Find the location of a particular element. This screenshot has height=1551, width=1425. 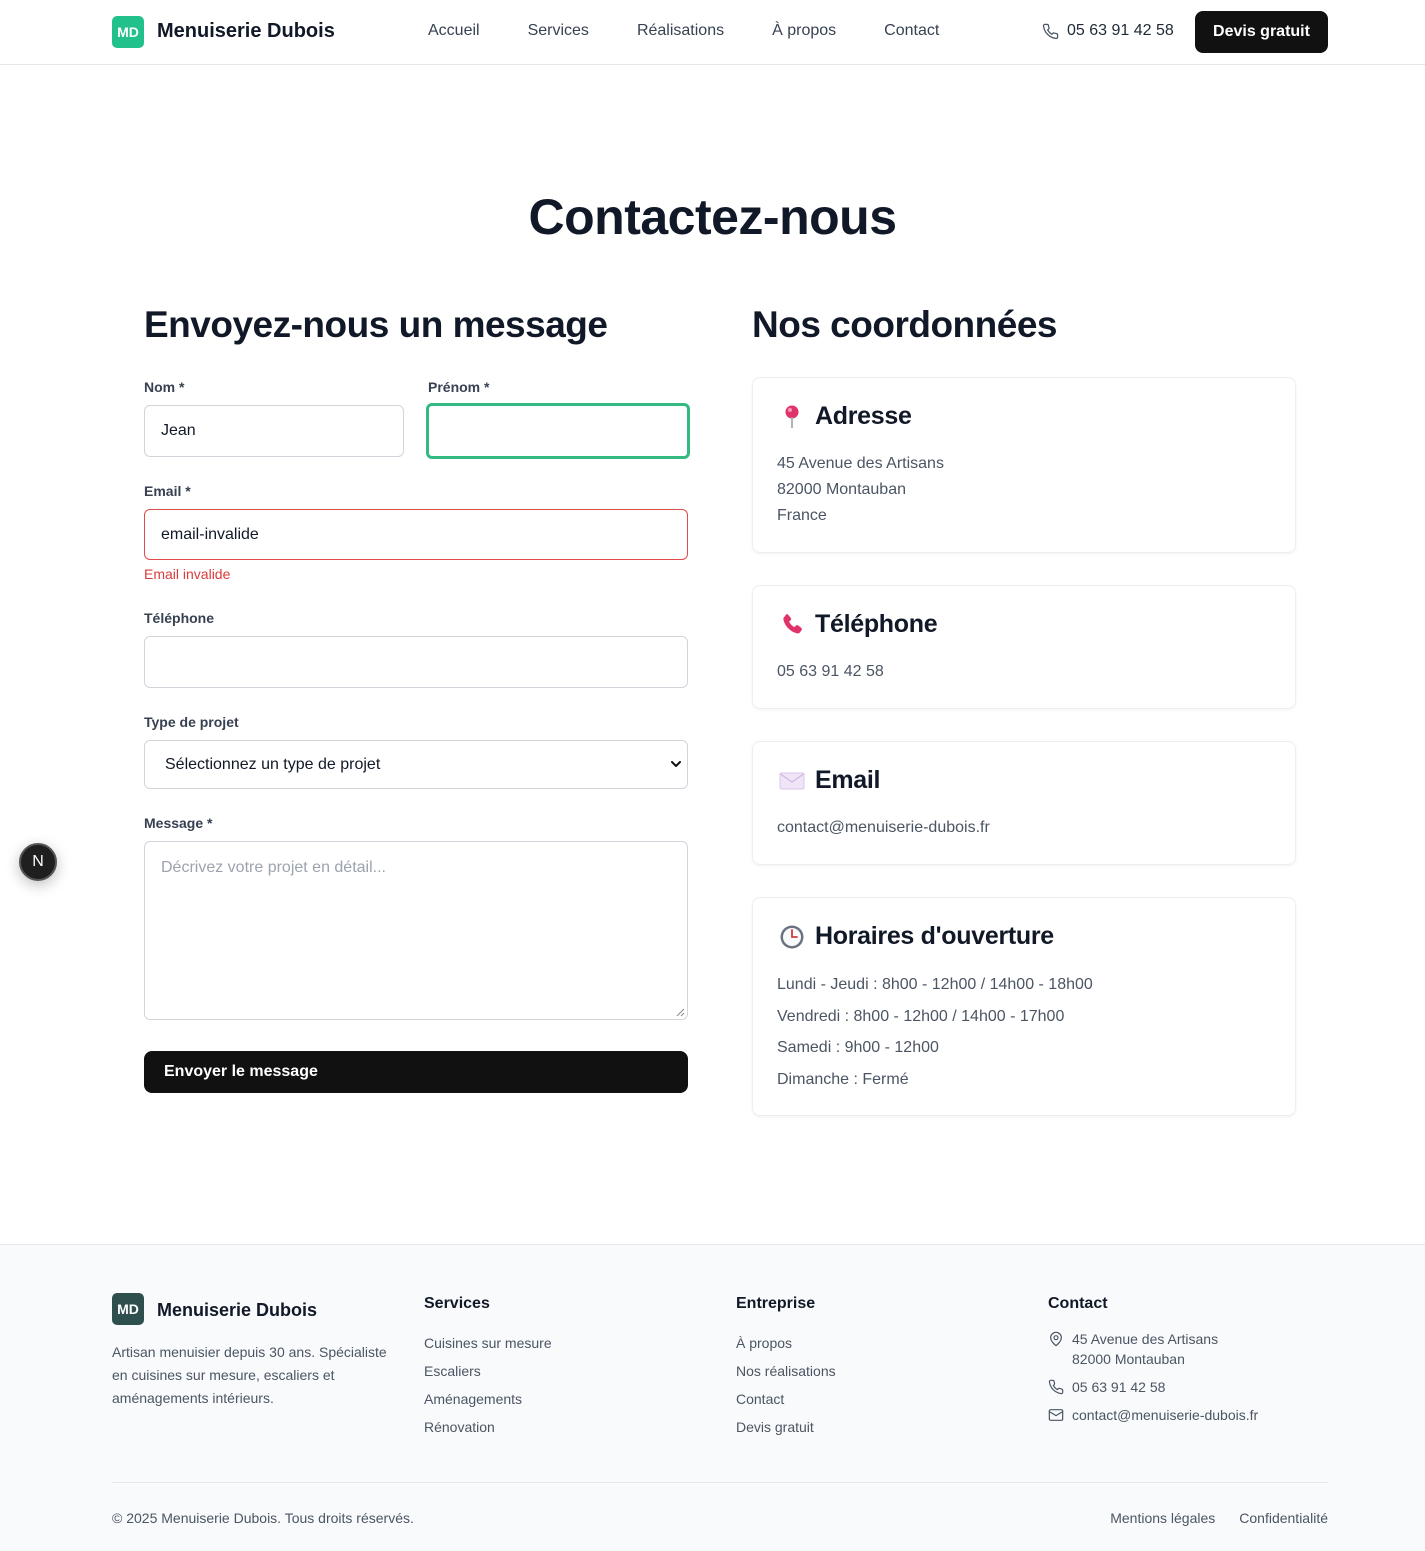

clock-icon is located at coordinates (792, 937).